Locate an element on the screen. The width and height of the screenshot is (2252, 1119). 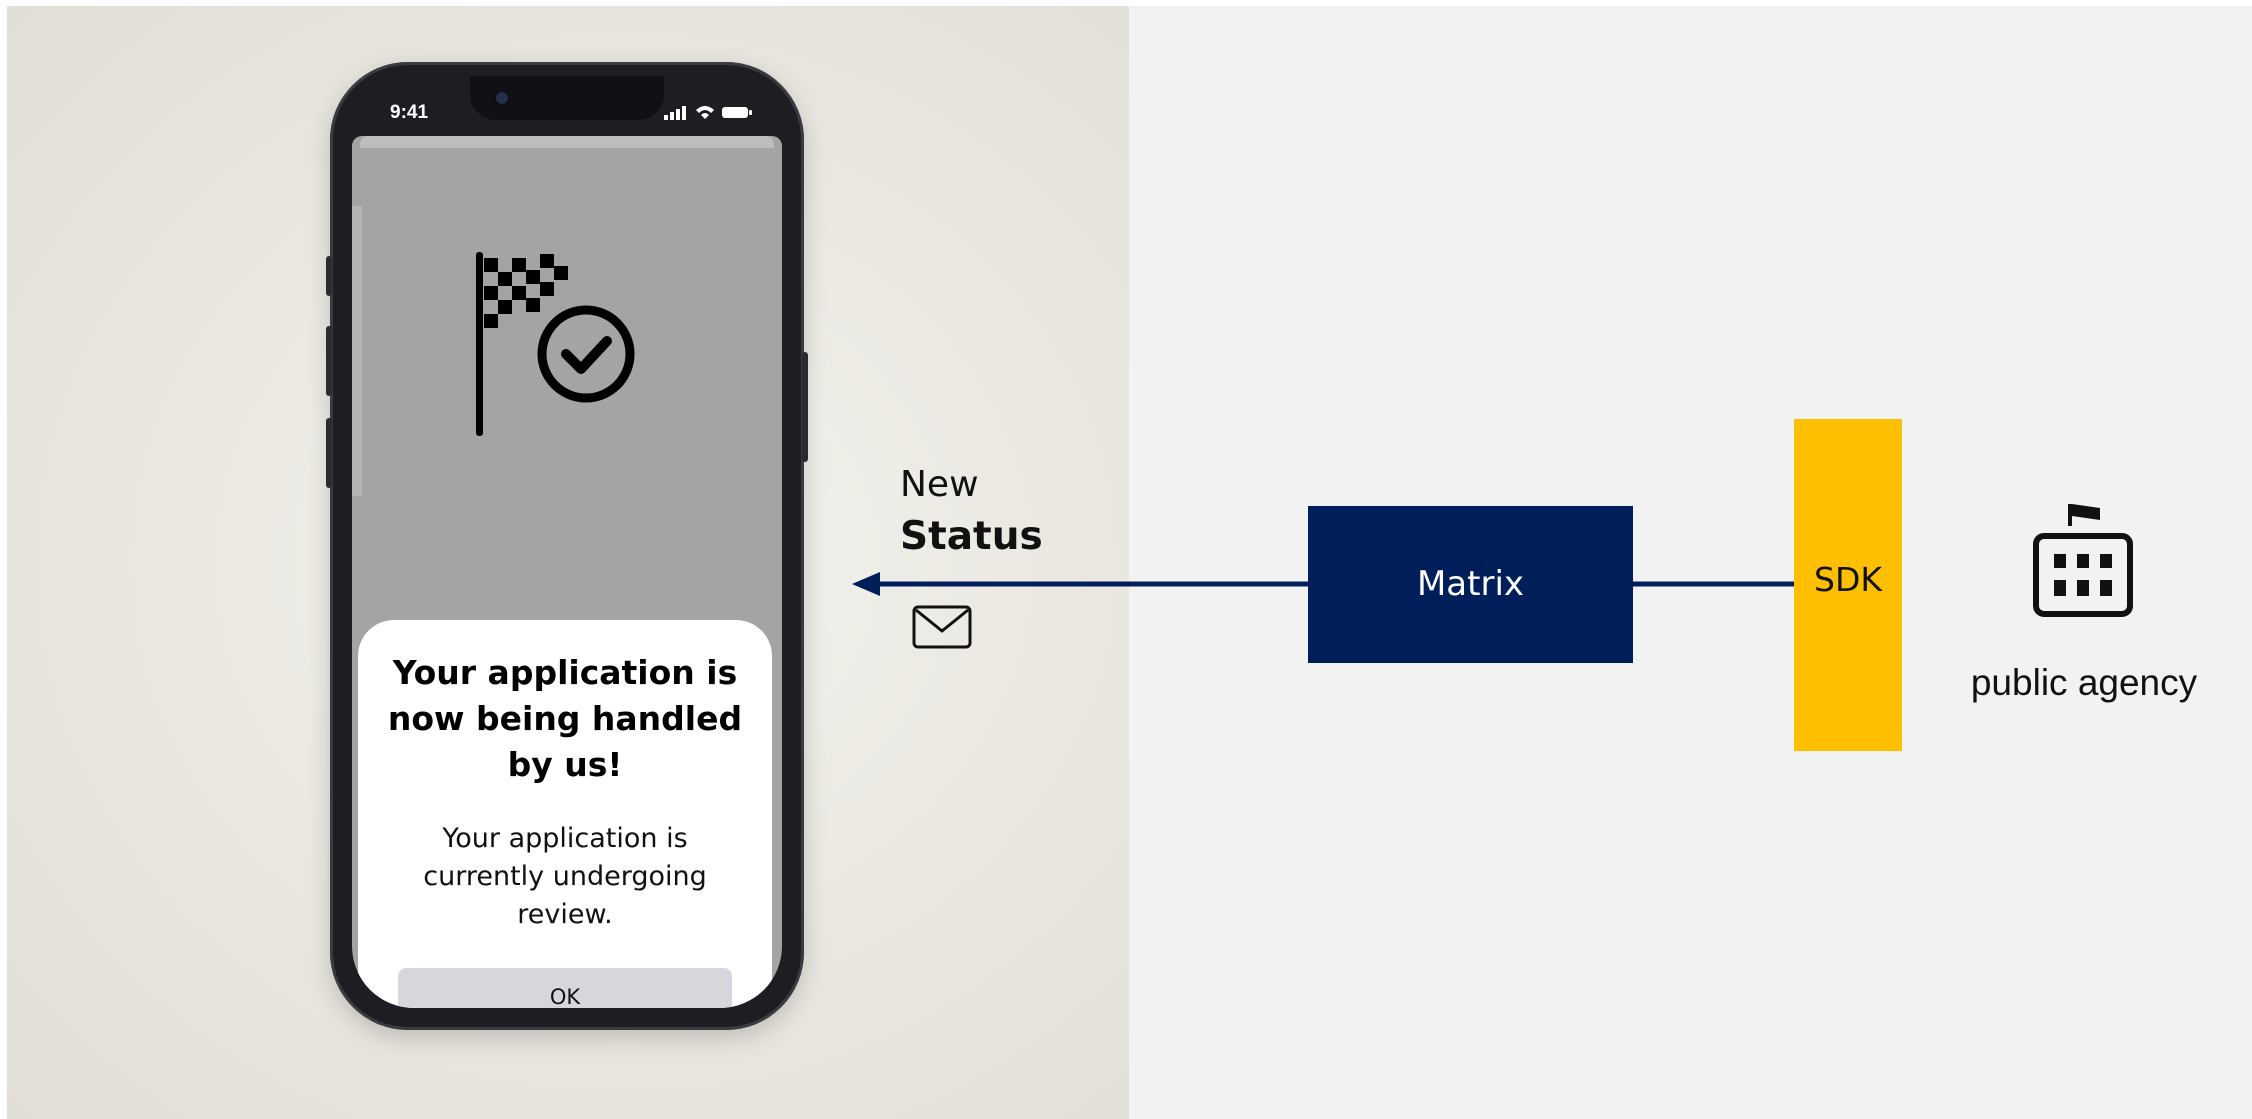
status-arrow-head is located at coordinates (866, 584).